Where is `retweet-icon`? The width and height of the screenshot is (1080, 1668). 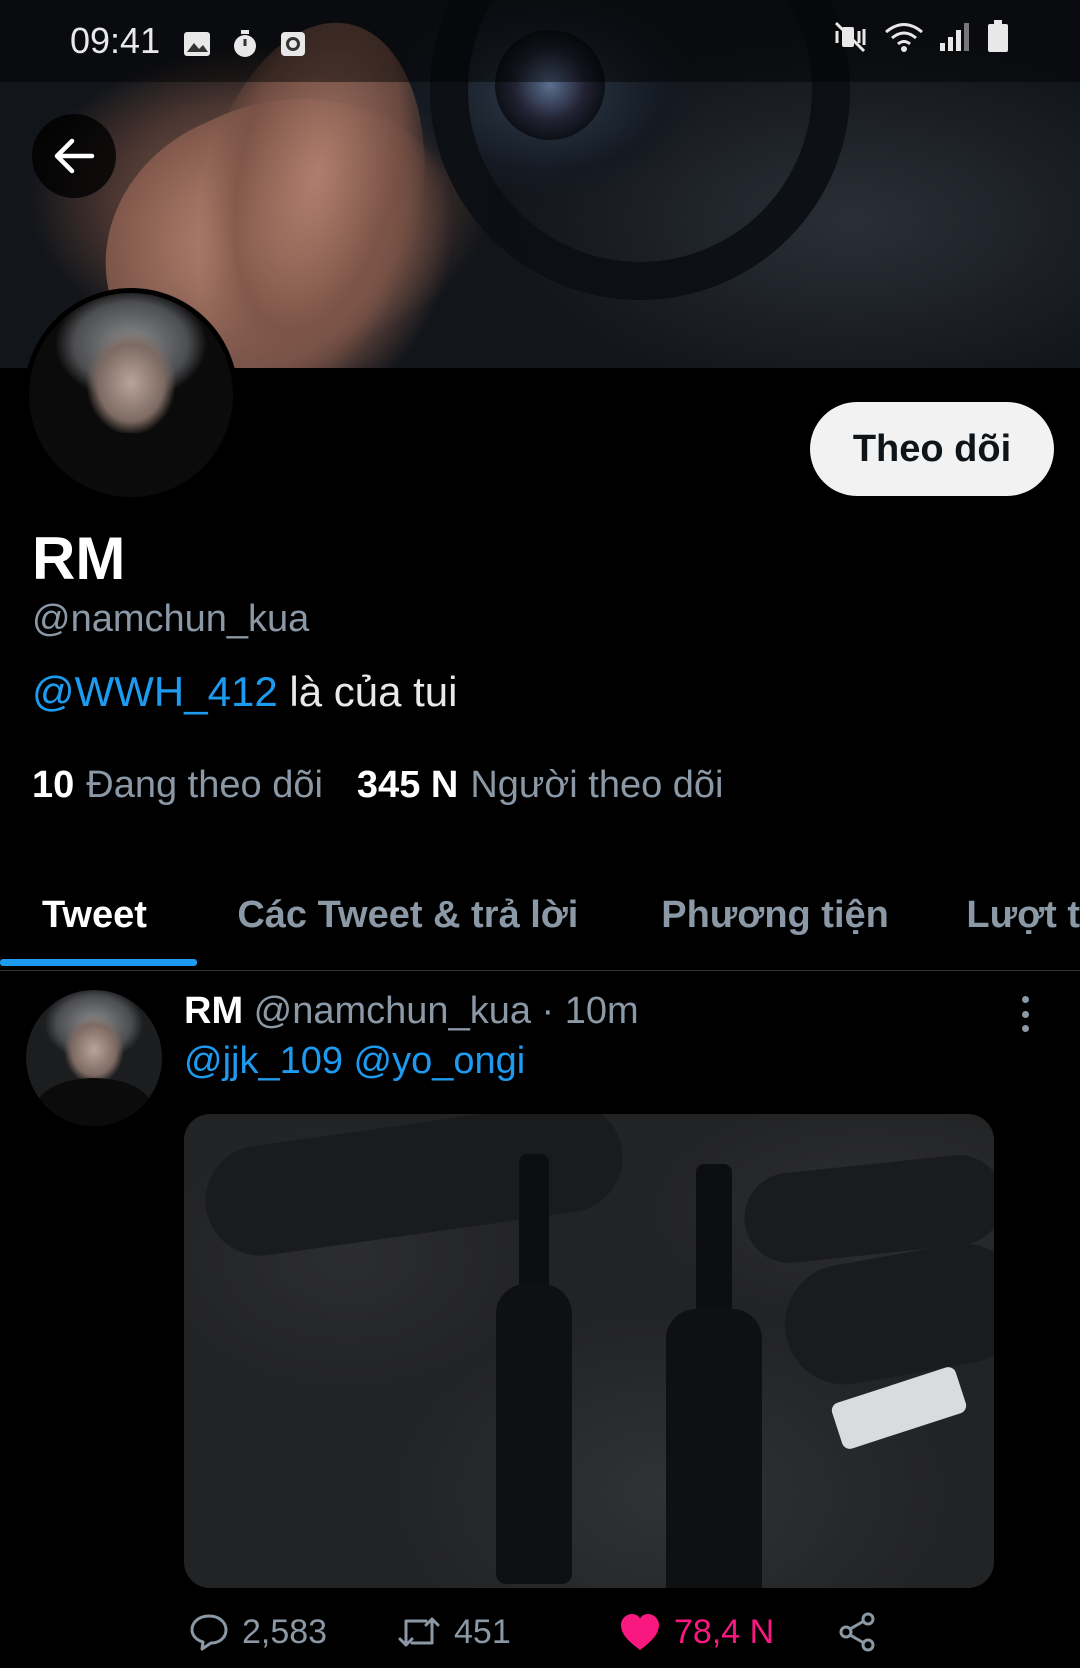
retweet-icon is located at coordinates (419, 1632).